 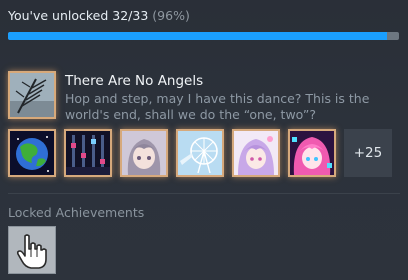 I want to click on anime-girl-lavender-hair-icon, so click(x=256, y=153).